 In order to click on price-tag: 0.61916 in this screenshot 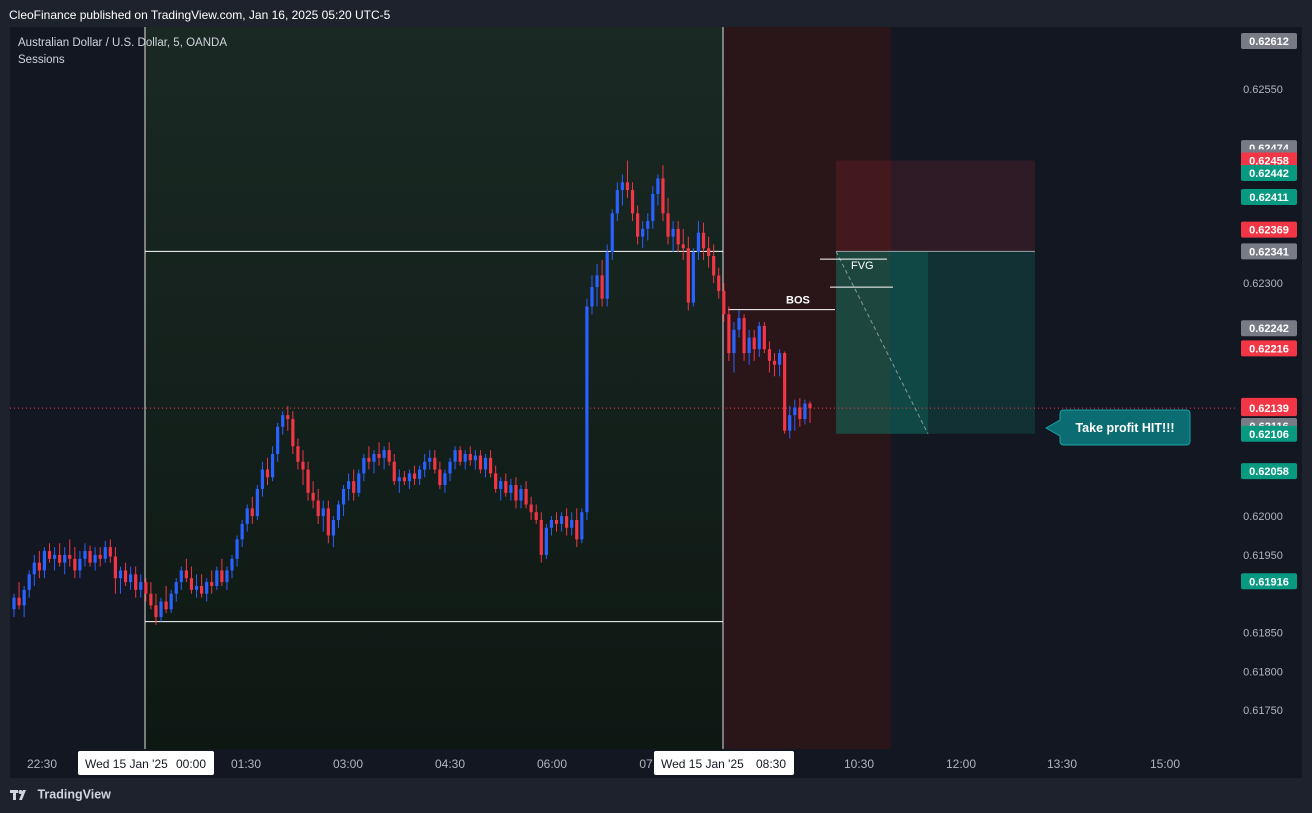, I will do `click(1269, 581)`.